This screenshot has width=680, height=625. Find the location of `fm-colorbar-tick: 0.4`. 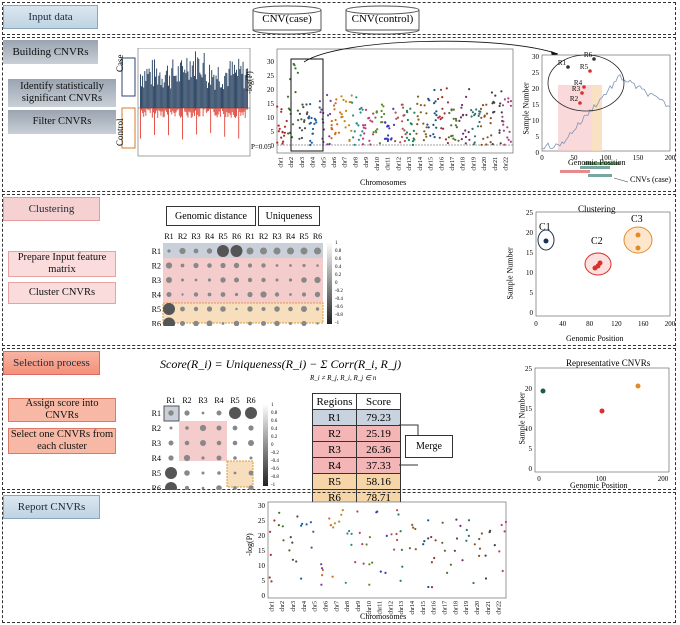

fm-colorbar-tick: 0.4 is located at coordinates (338, 267).